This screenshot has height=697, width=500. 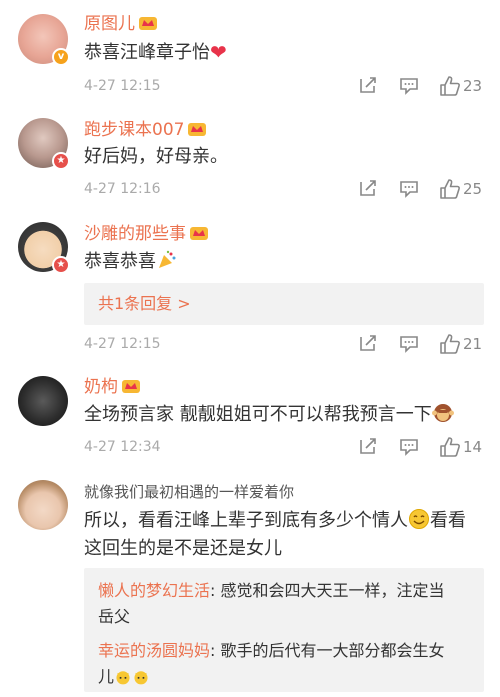 I want to click on like-count: 21, so click(x=473, y=344).